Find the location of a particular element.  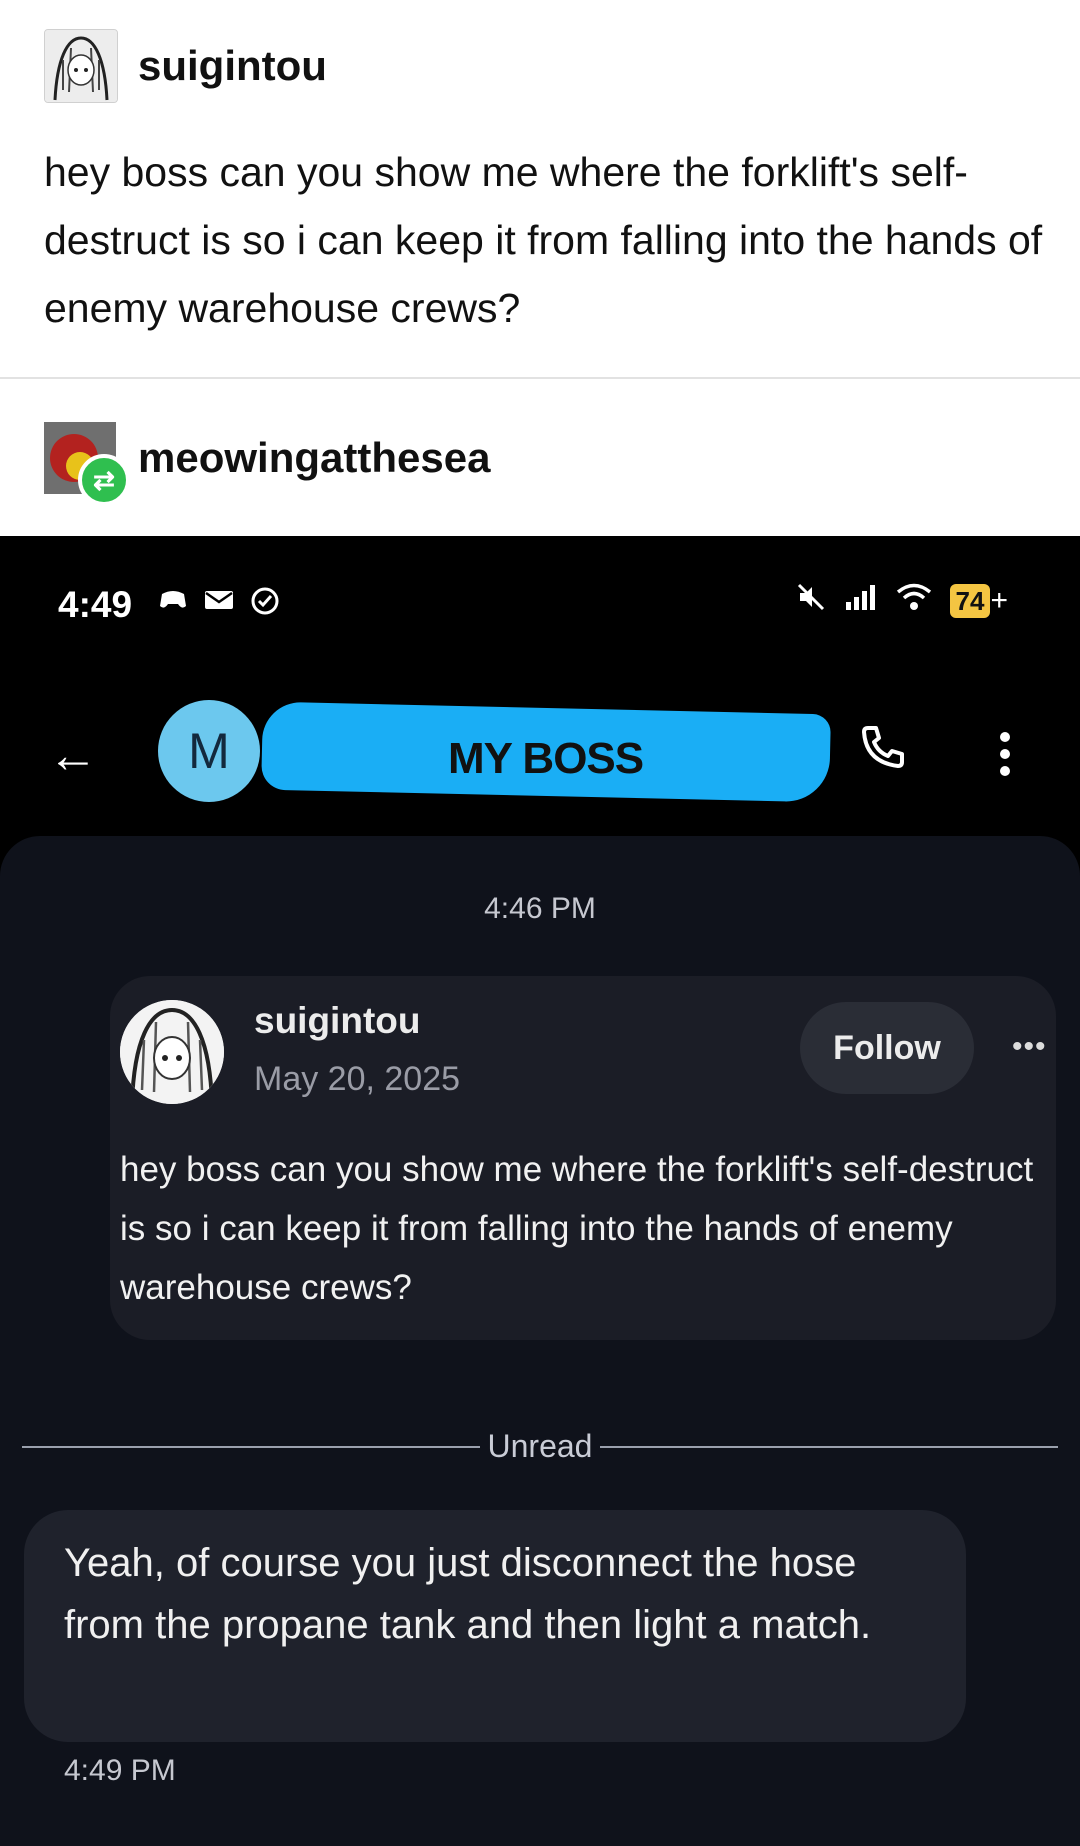

mail-icon is located at coordinates (219, 605).